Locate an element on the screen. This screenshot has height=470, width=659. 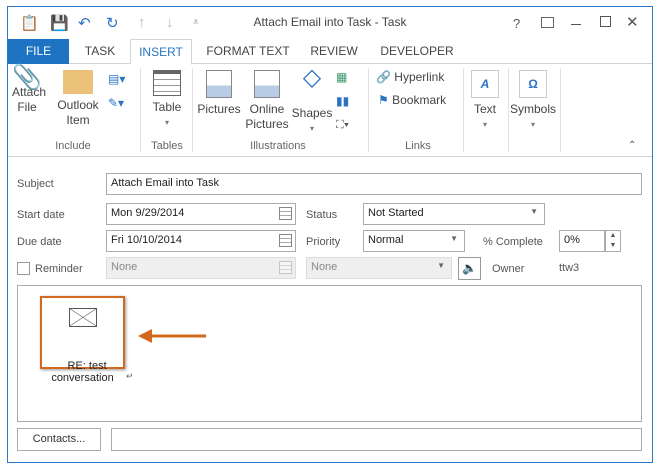
ribbon-display-icon is located at coordinates (547, 22).